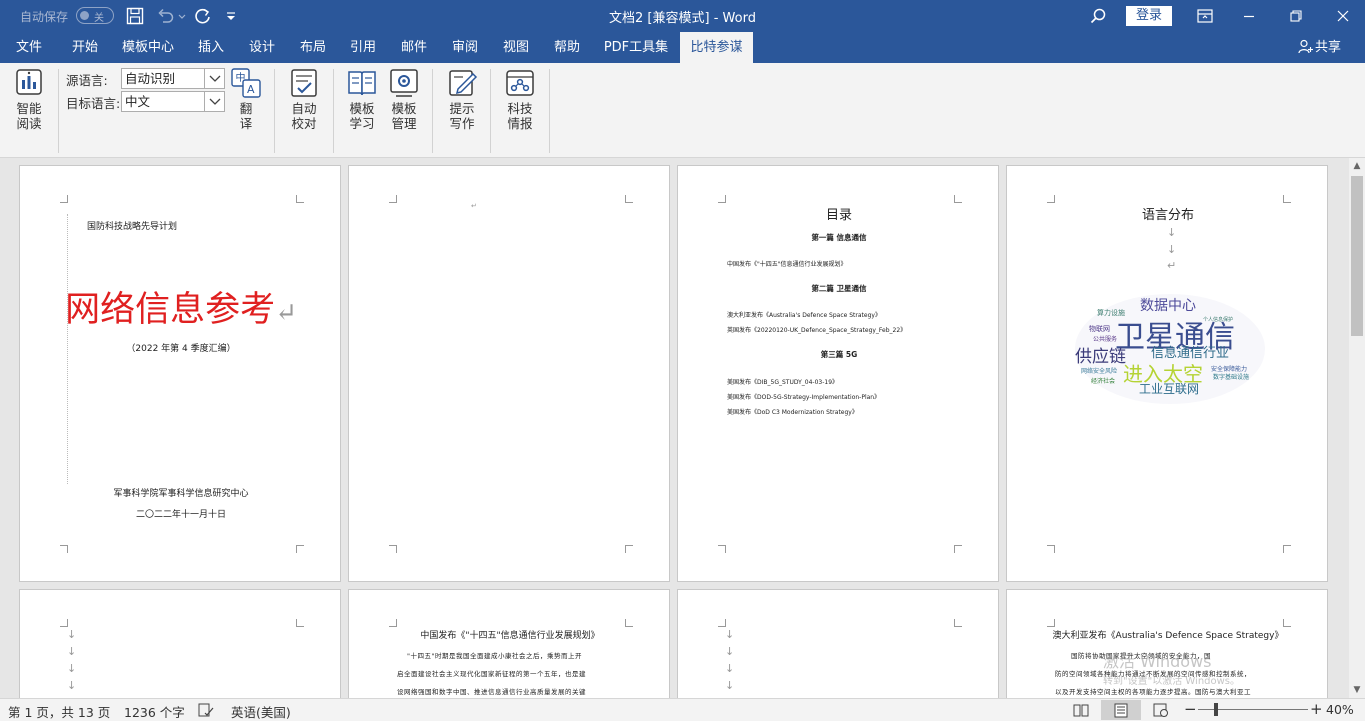 The width and height of the screenshot is (1365, 721). Describe the element at coordinates (716, 47) in the screenshot. I see `tab-bit-advisor: 比特参谋` at that location.